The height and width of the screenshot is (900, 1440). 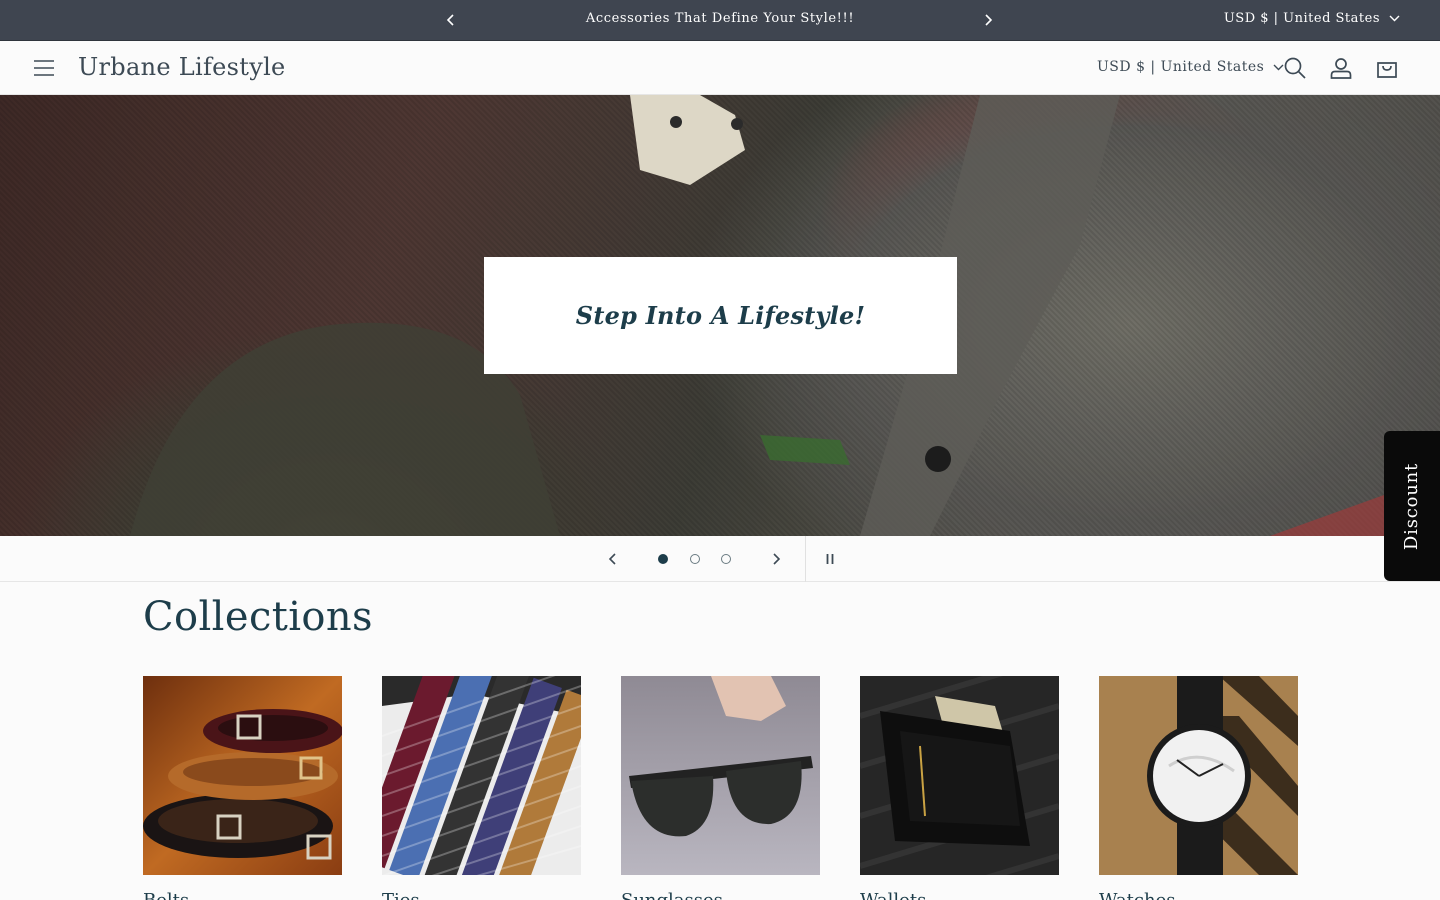 I want to click on search-icon, so click(x=1295, y=68).